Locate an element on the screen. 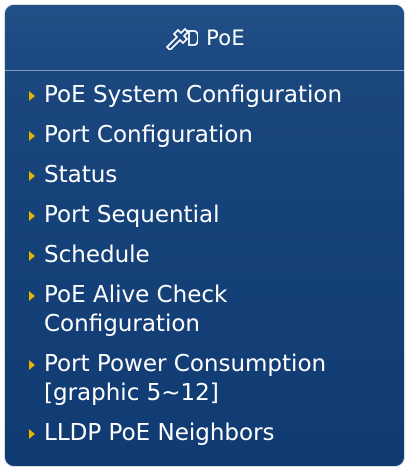 The width and height of the screenshot is (409, 473). menu-item-label-line-1: Port Power Consumption is located at coordinates (185, 364).